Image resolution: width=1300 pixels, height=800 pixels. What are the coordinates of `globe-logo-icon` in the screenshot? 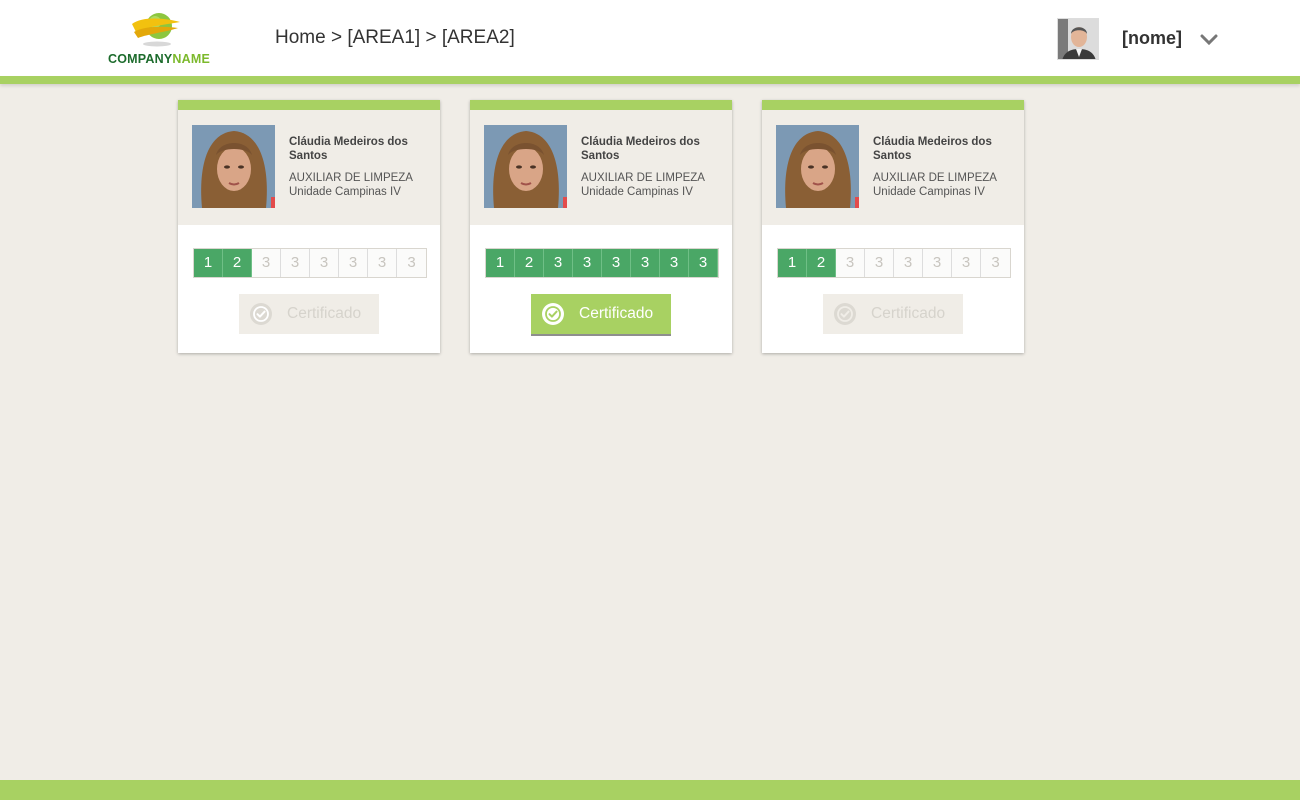 It's located at (156, 30).